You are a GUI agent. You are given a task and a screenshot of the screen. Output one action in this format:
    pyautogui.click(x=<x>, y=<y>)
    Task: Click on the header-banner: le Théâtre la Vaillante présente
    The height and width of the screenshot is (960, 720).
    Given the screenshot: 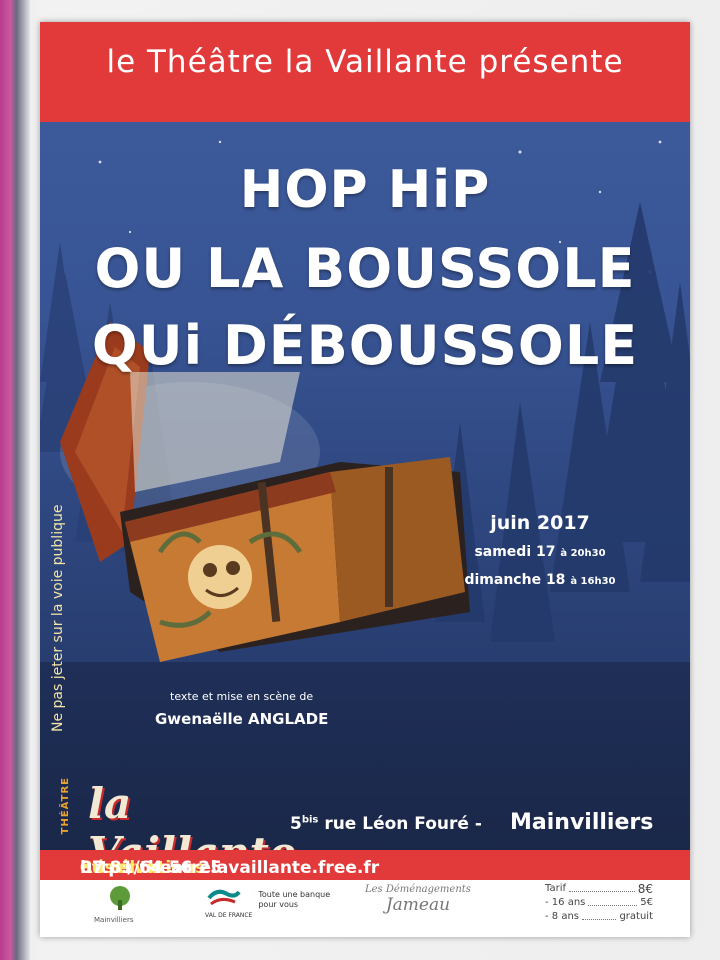 What is the action you would take?
    pyautogui.click(x=365, y=72)
    